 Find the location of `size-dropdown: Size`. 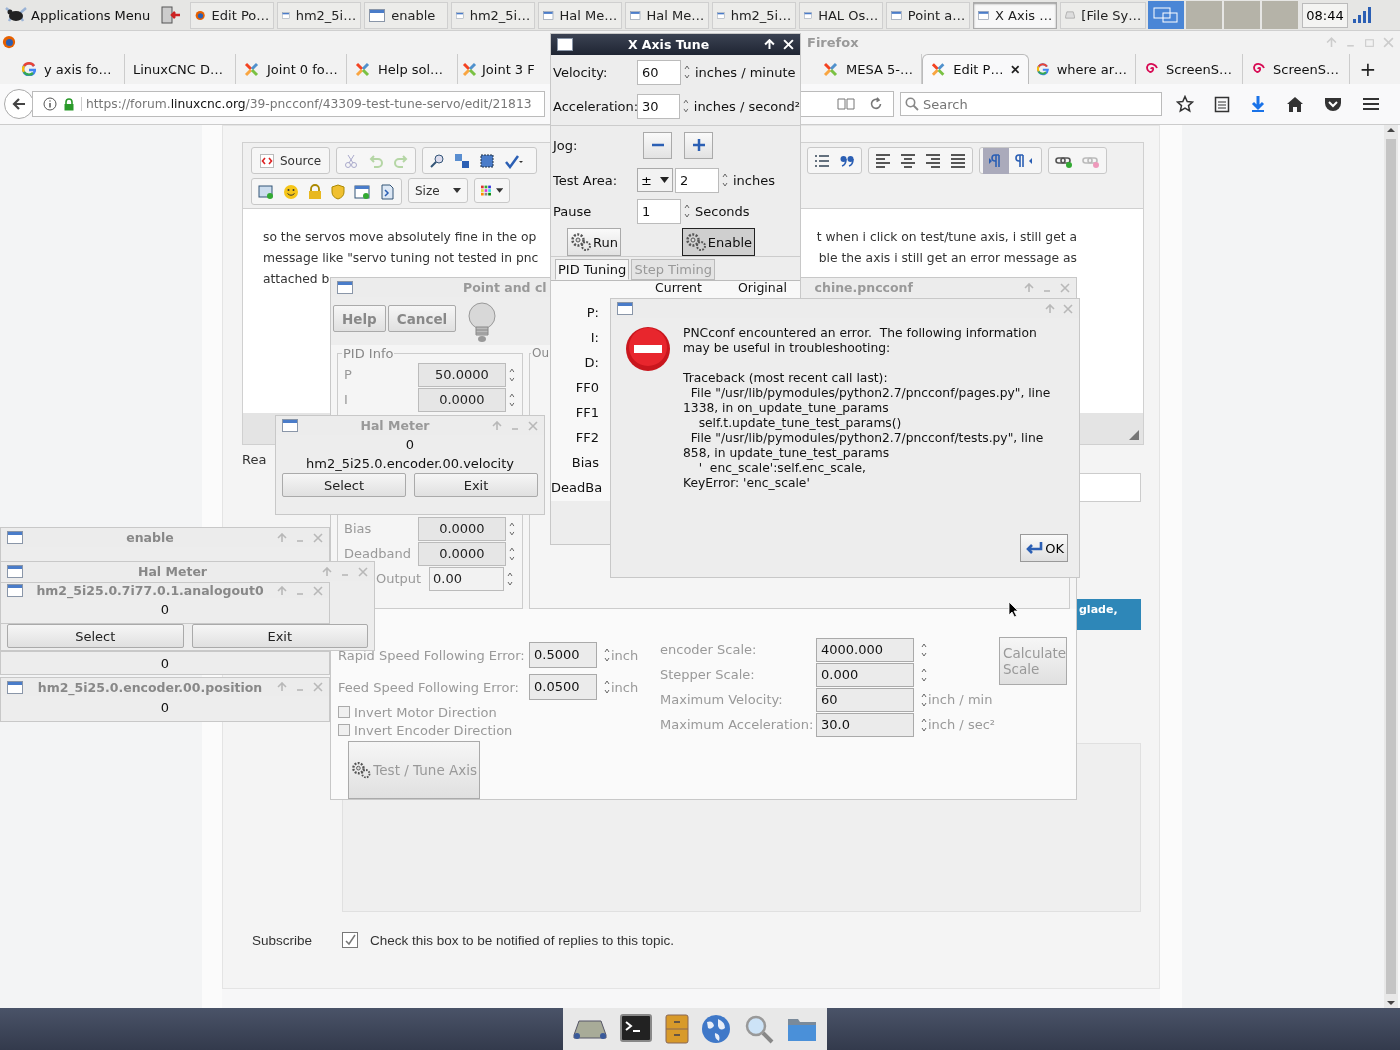

size-dropdown: Size is located at coordinates (438, 190).